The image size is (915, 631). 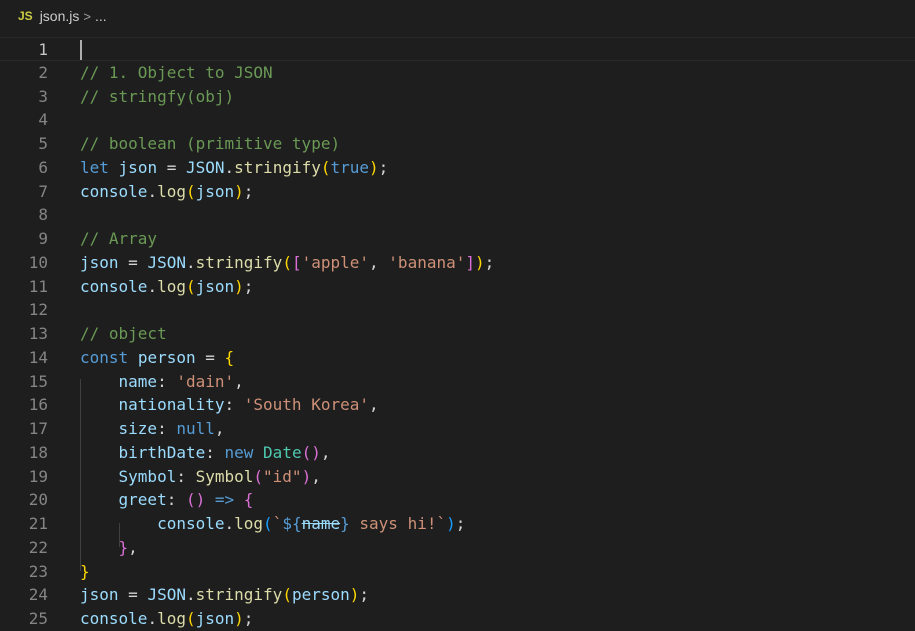 I want to click on code-line: 1, so click(x=457, y=49).